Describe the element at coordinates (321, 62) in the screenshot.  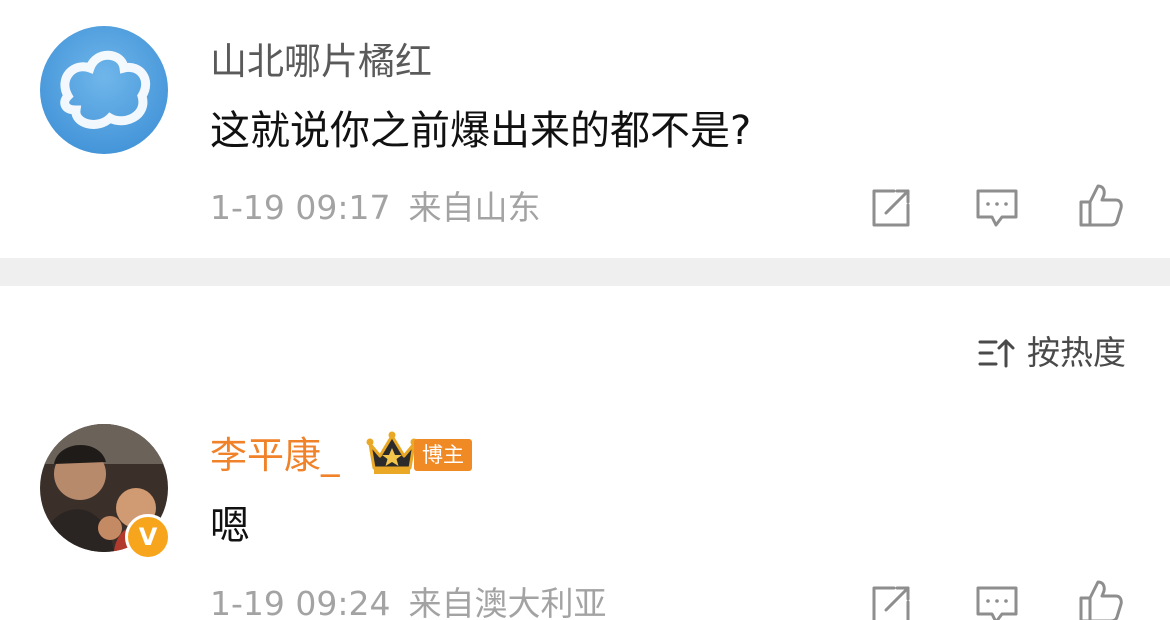
I see `username: 山北哪片橘红` at that location.